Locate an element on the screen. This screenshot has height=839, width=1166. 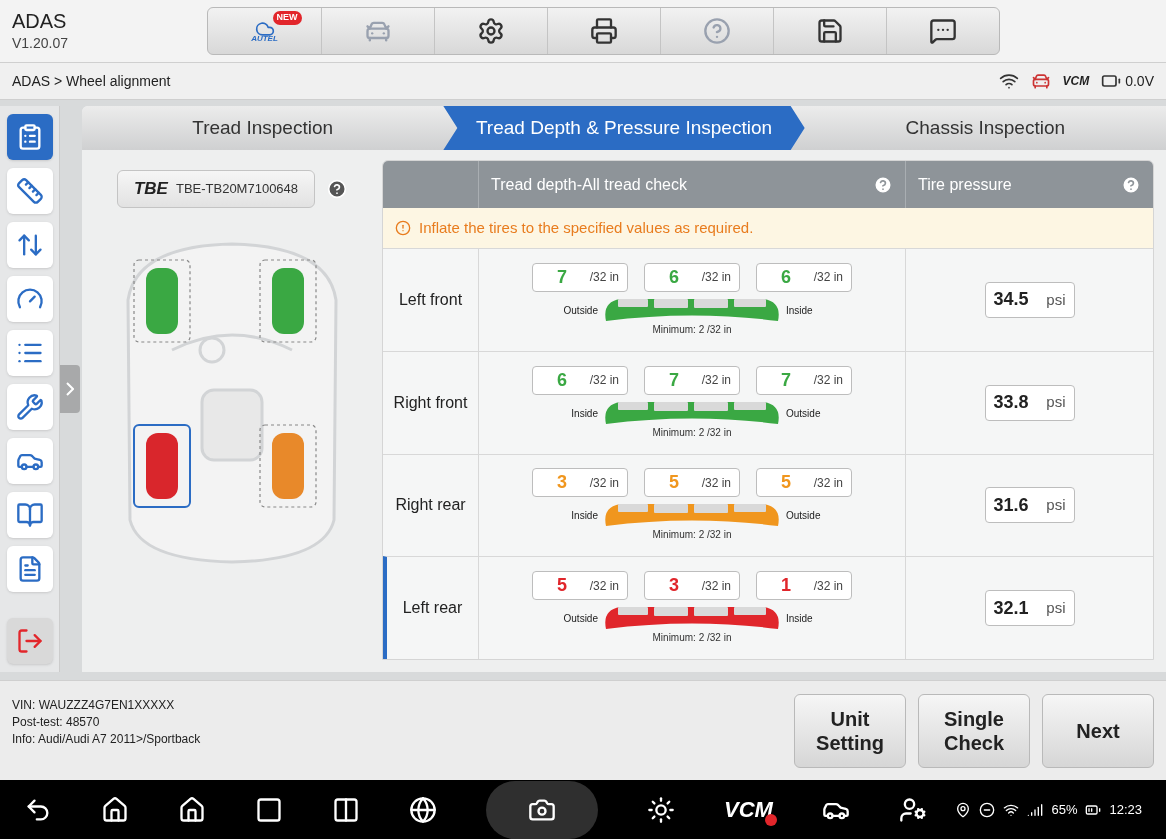
breadcrumb: ADAS > Wheel alignment is located at coordinates (91, 81).